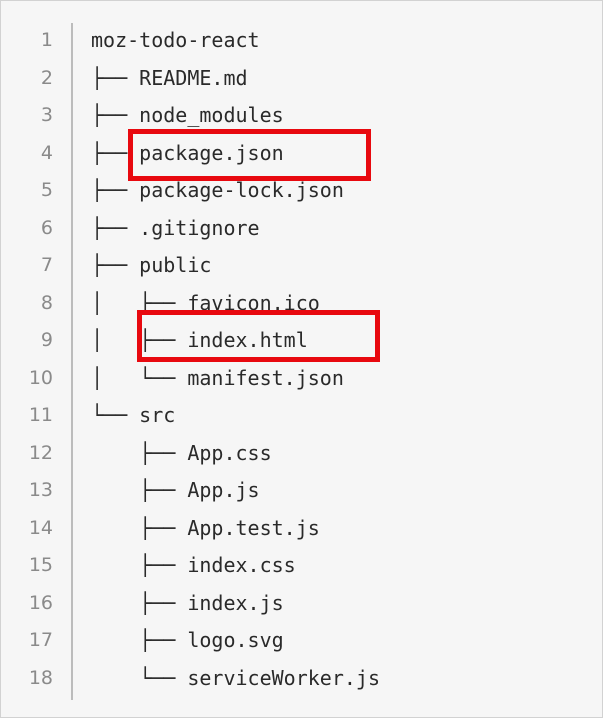 Image resolution: width=605 pixels, height=725 pixels. Describe the element at coordinates (169, 77) in the screenshot. I see `line-text: ├── README.md` at that location.